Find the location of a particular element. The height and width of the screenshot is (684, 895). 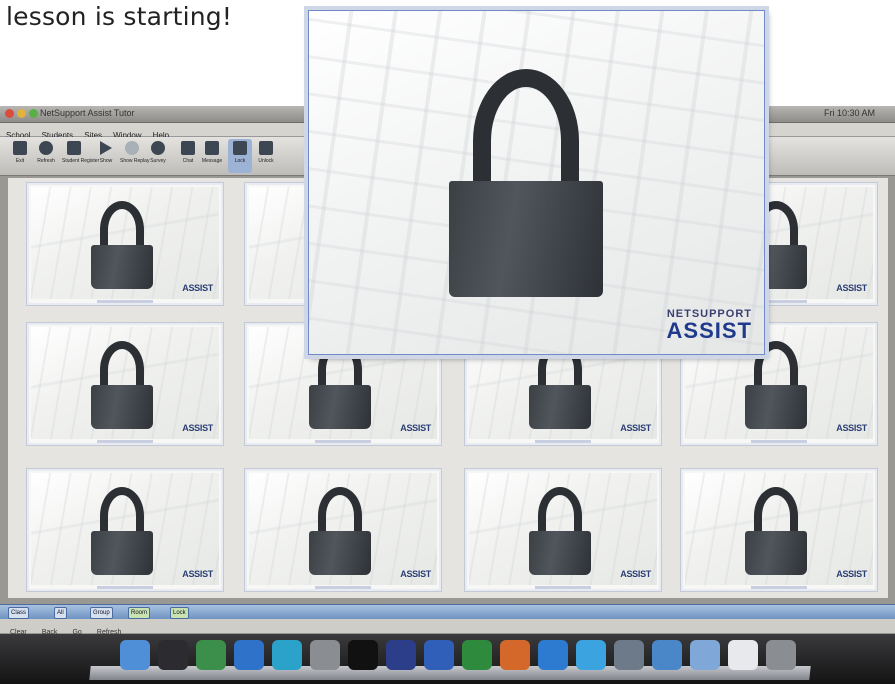

dashboard-icon is located at coordinates (173, 655).